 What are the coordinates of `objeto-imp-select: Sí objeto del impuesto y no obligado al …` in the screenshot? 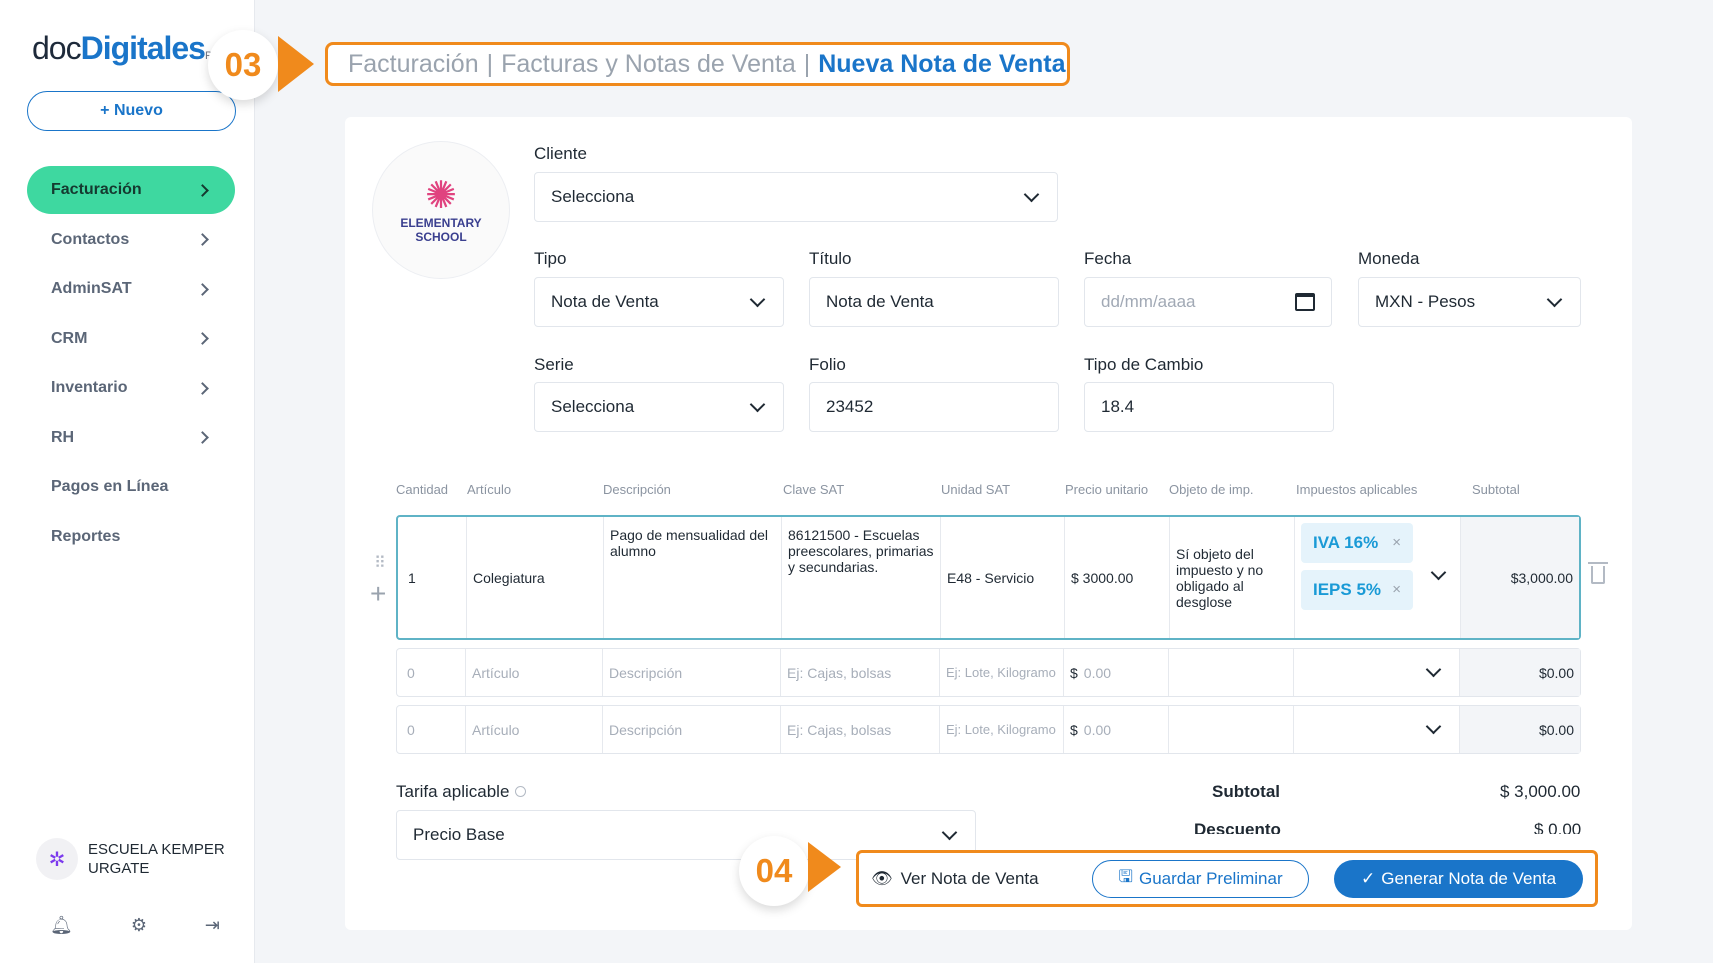 It's located at (1232, 577).